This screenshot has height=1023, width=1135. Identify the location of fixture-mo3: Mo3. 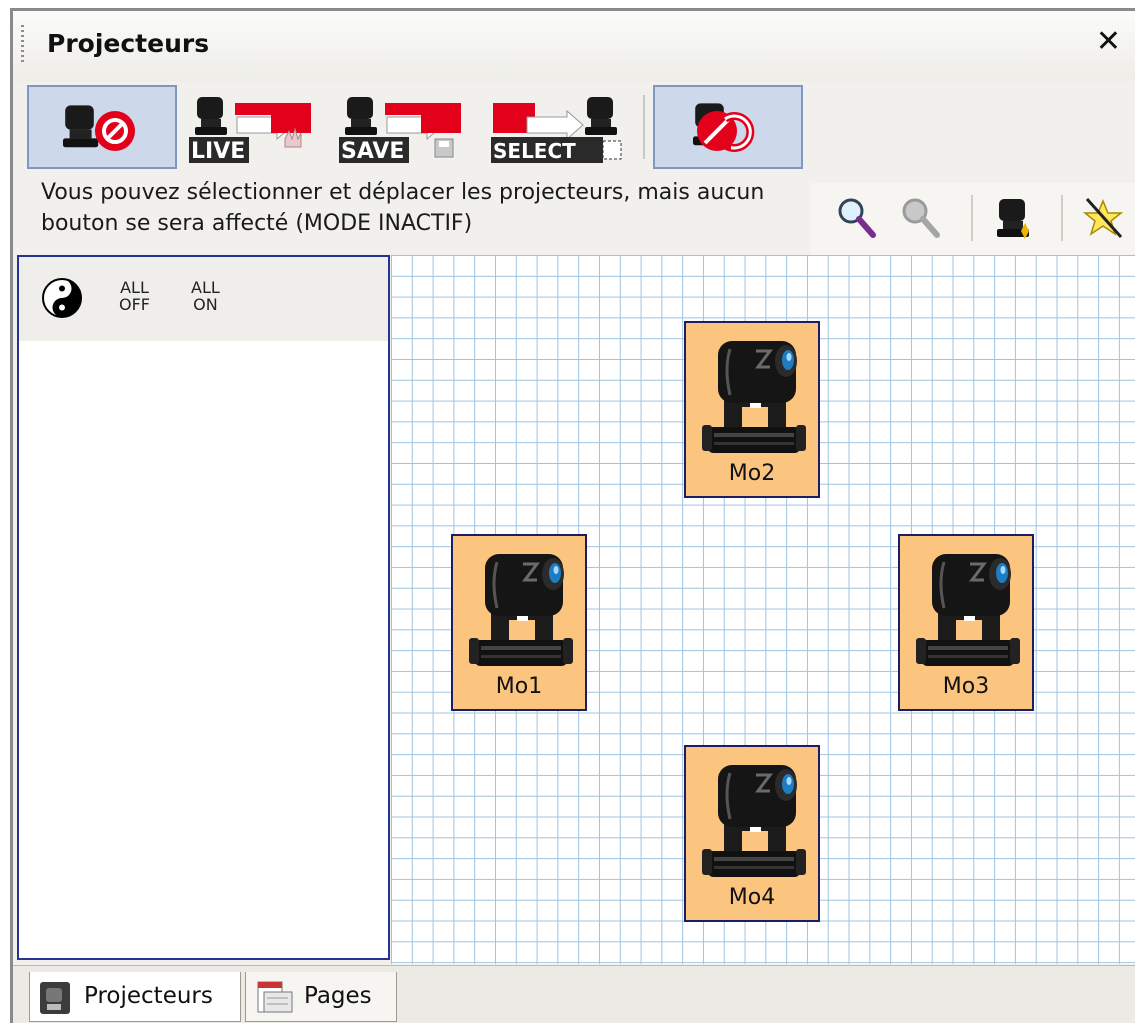
(966, 622).